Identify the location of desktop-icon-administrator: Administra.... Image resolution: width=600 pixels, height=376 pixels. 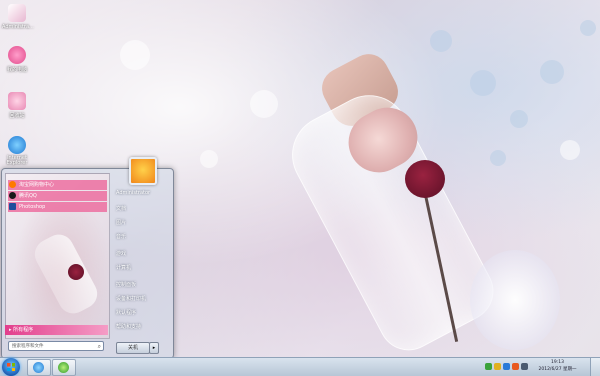
(18, 17).